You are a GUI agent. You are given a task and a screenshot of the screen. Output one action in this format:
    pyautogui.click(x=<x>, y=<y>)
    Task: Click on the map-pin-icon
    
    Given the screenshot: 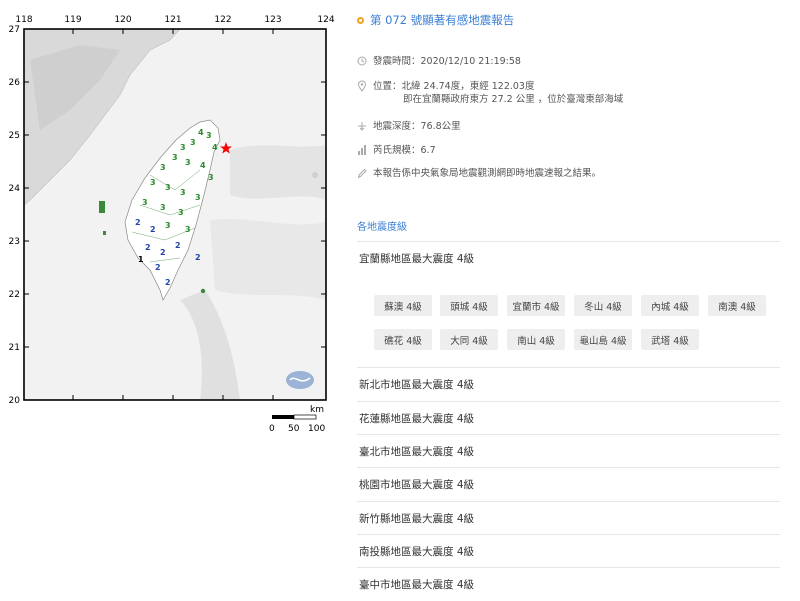 What is the action you would take?
    pyautogui.click(x=362, y=86)
    